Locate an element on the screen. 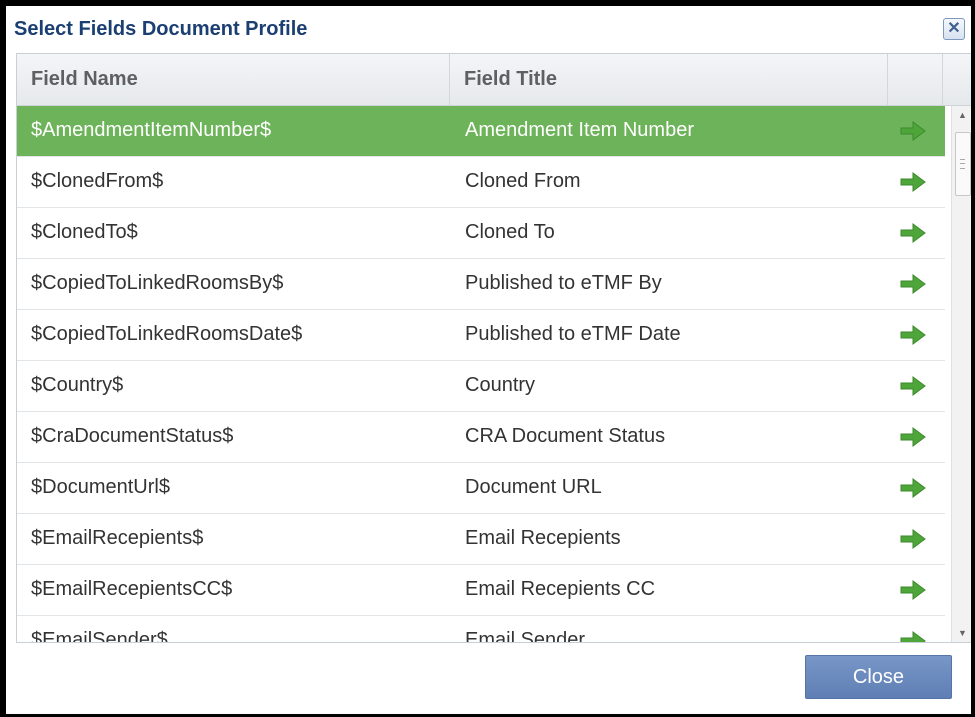 Image resolution: width=975 pixels, height=717 pixels. table-row: $CraDocumentStatus$ CRA Document Status is located at coordinates (481, 437).